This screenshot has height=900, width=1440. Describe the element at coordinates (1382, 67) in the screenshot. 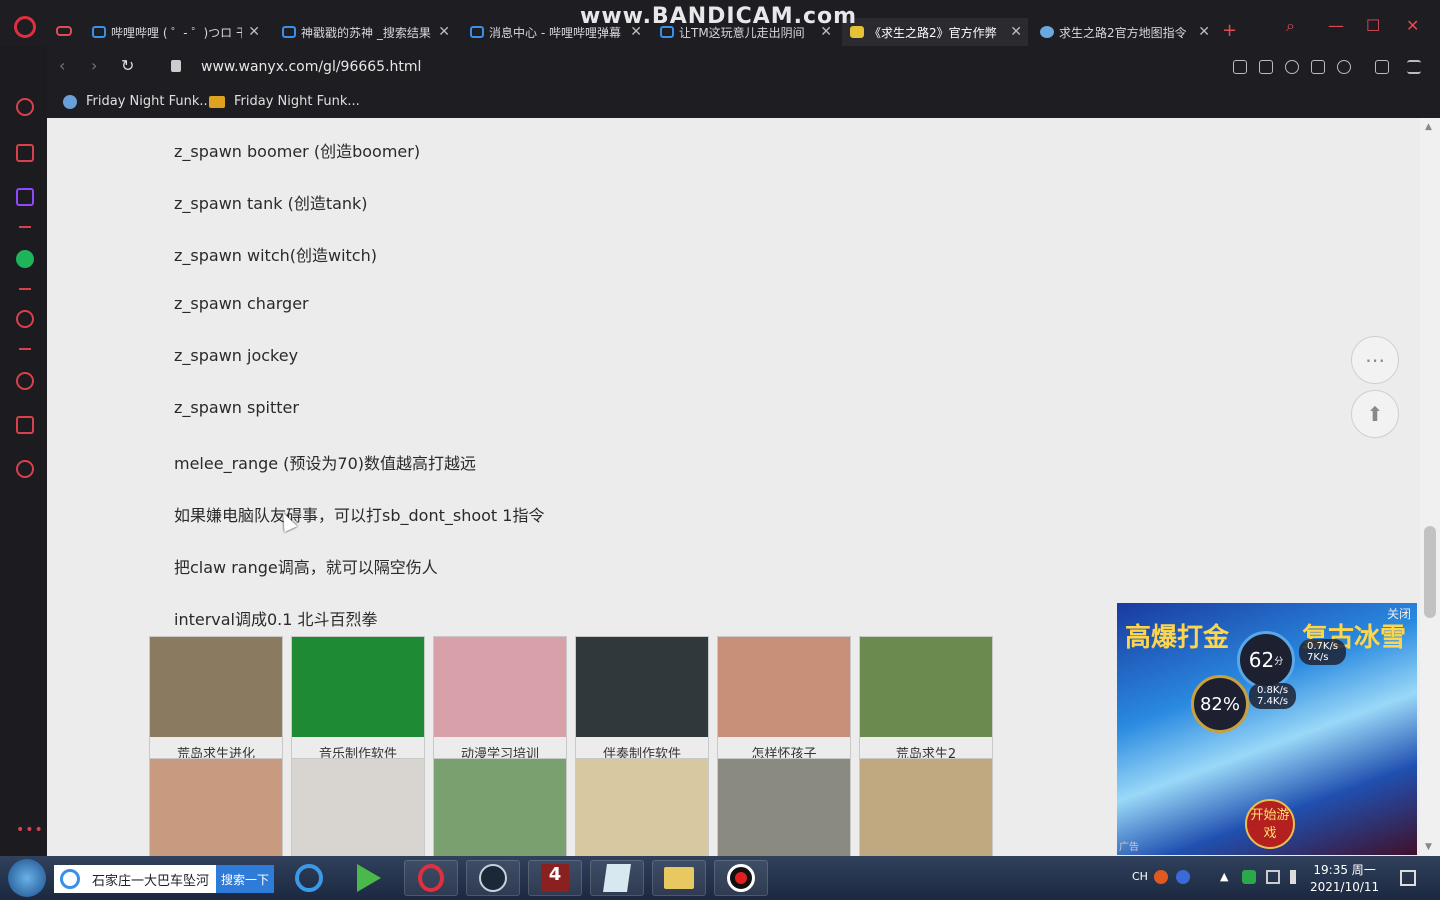

I see `download-icon` at that location.